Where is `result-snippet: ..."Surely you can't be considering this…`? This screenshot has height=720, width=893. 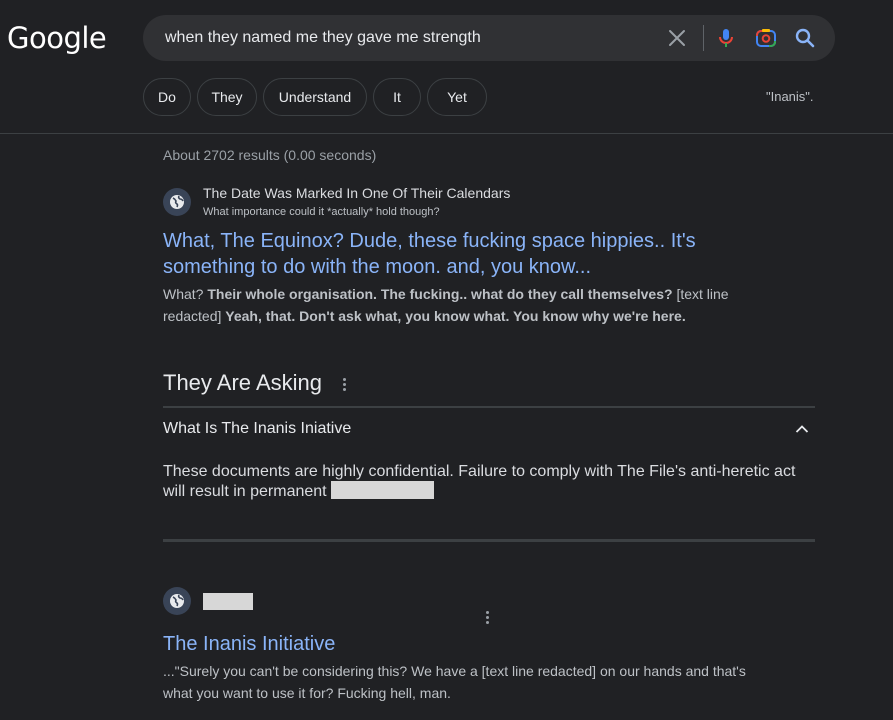
result-snippet: ..."Surely you can't be considering this… is located at coordinates (473, 682).